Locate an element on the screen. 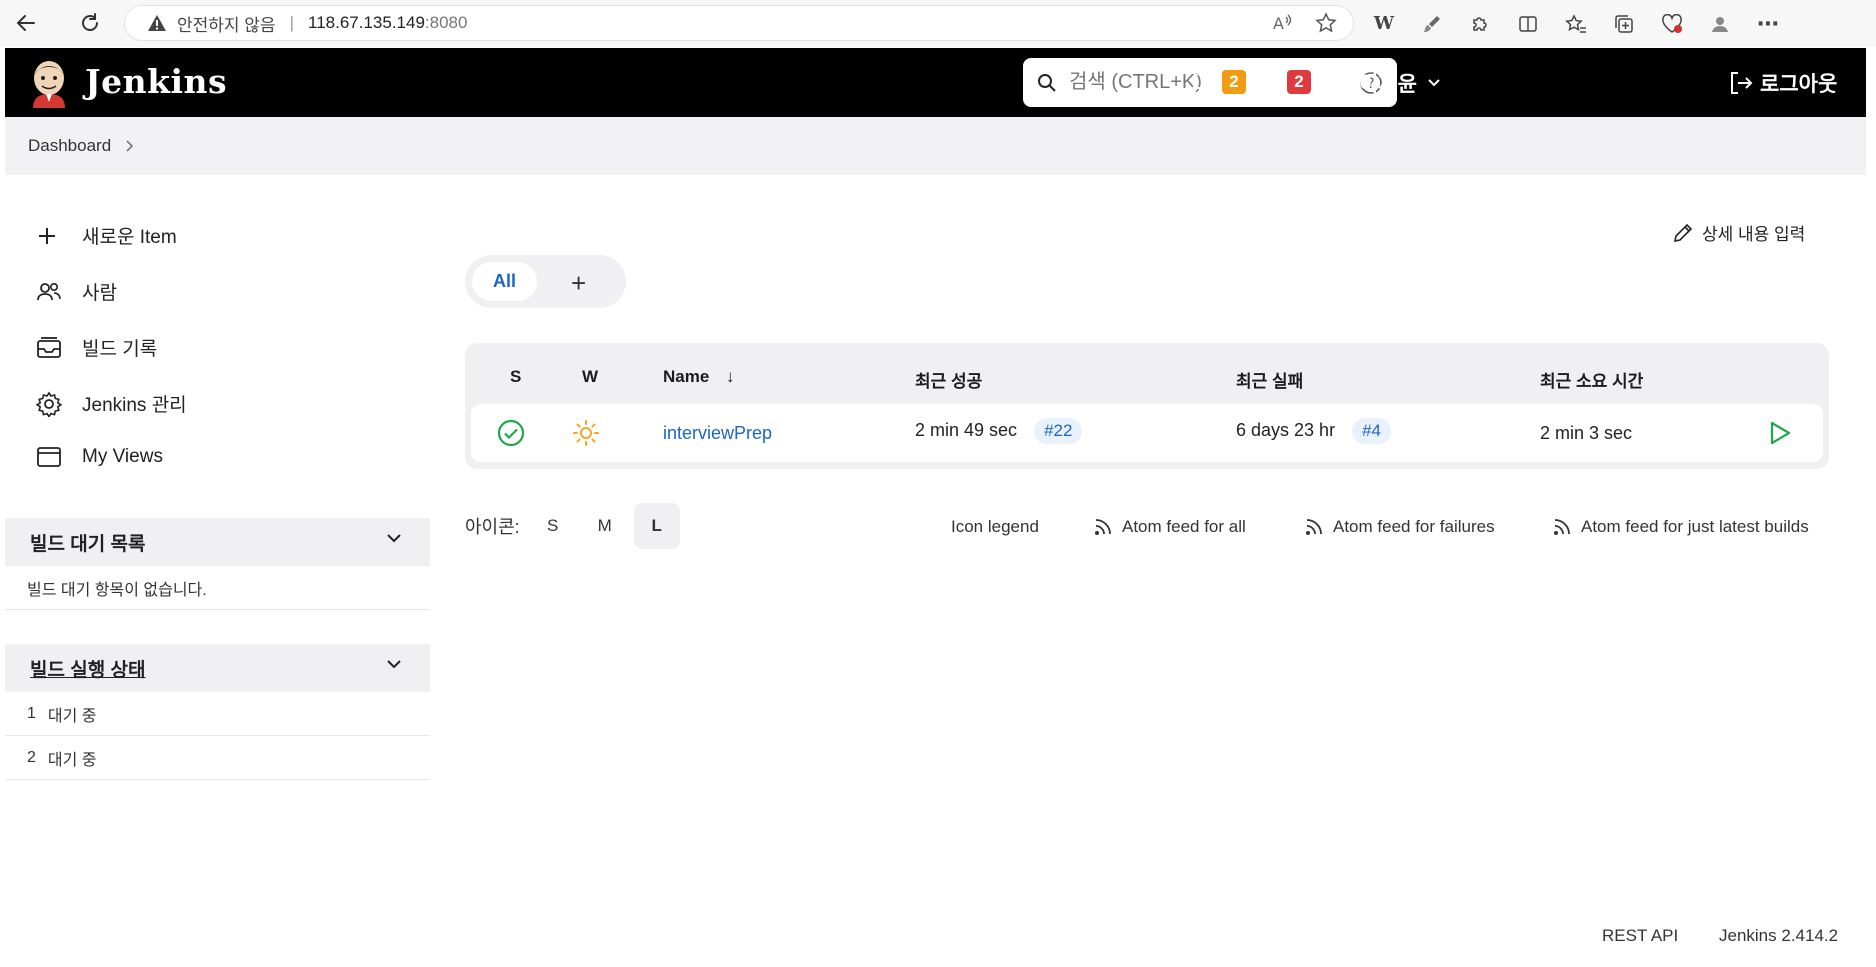 The height and width of the screenshot is (967, 1876). feed-latest-link: Atom feed for just latest builds is located at coordinates (1681, 527).